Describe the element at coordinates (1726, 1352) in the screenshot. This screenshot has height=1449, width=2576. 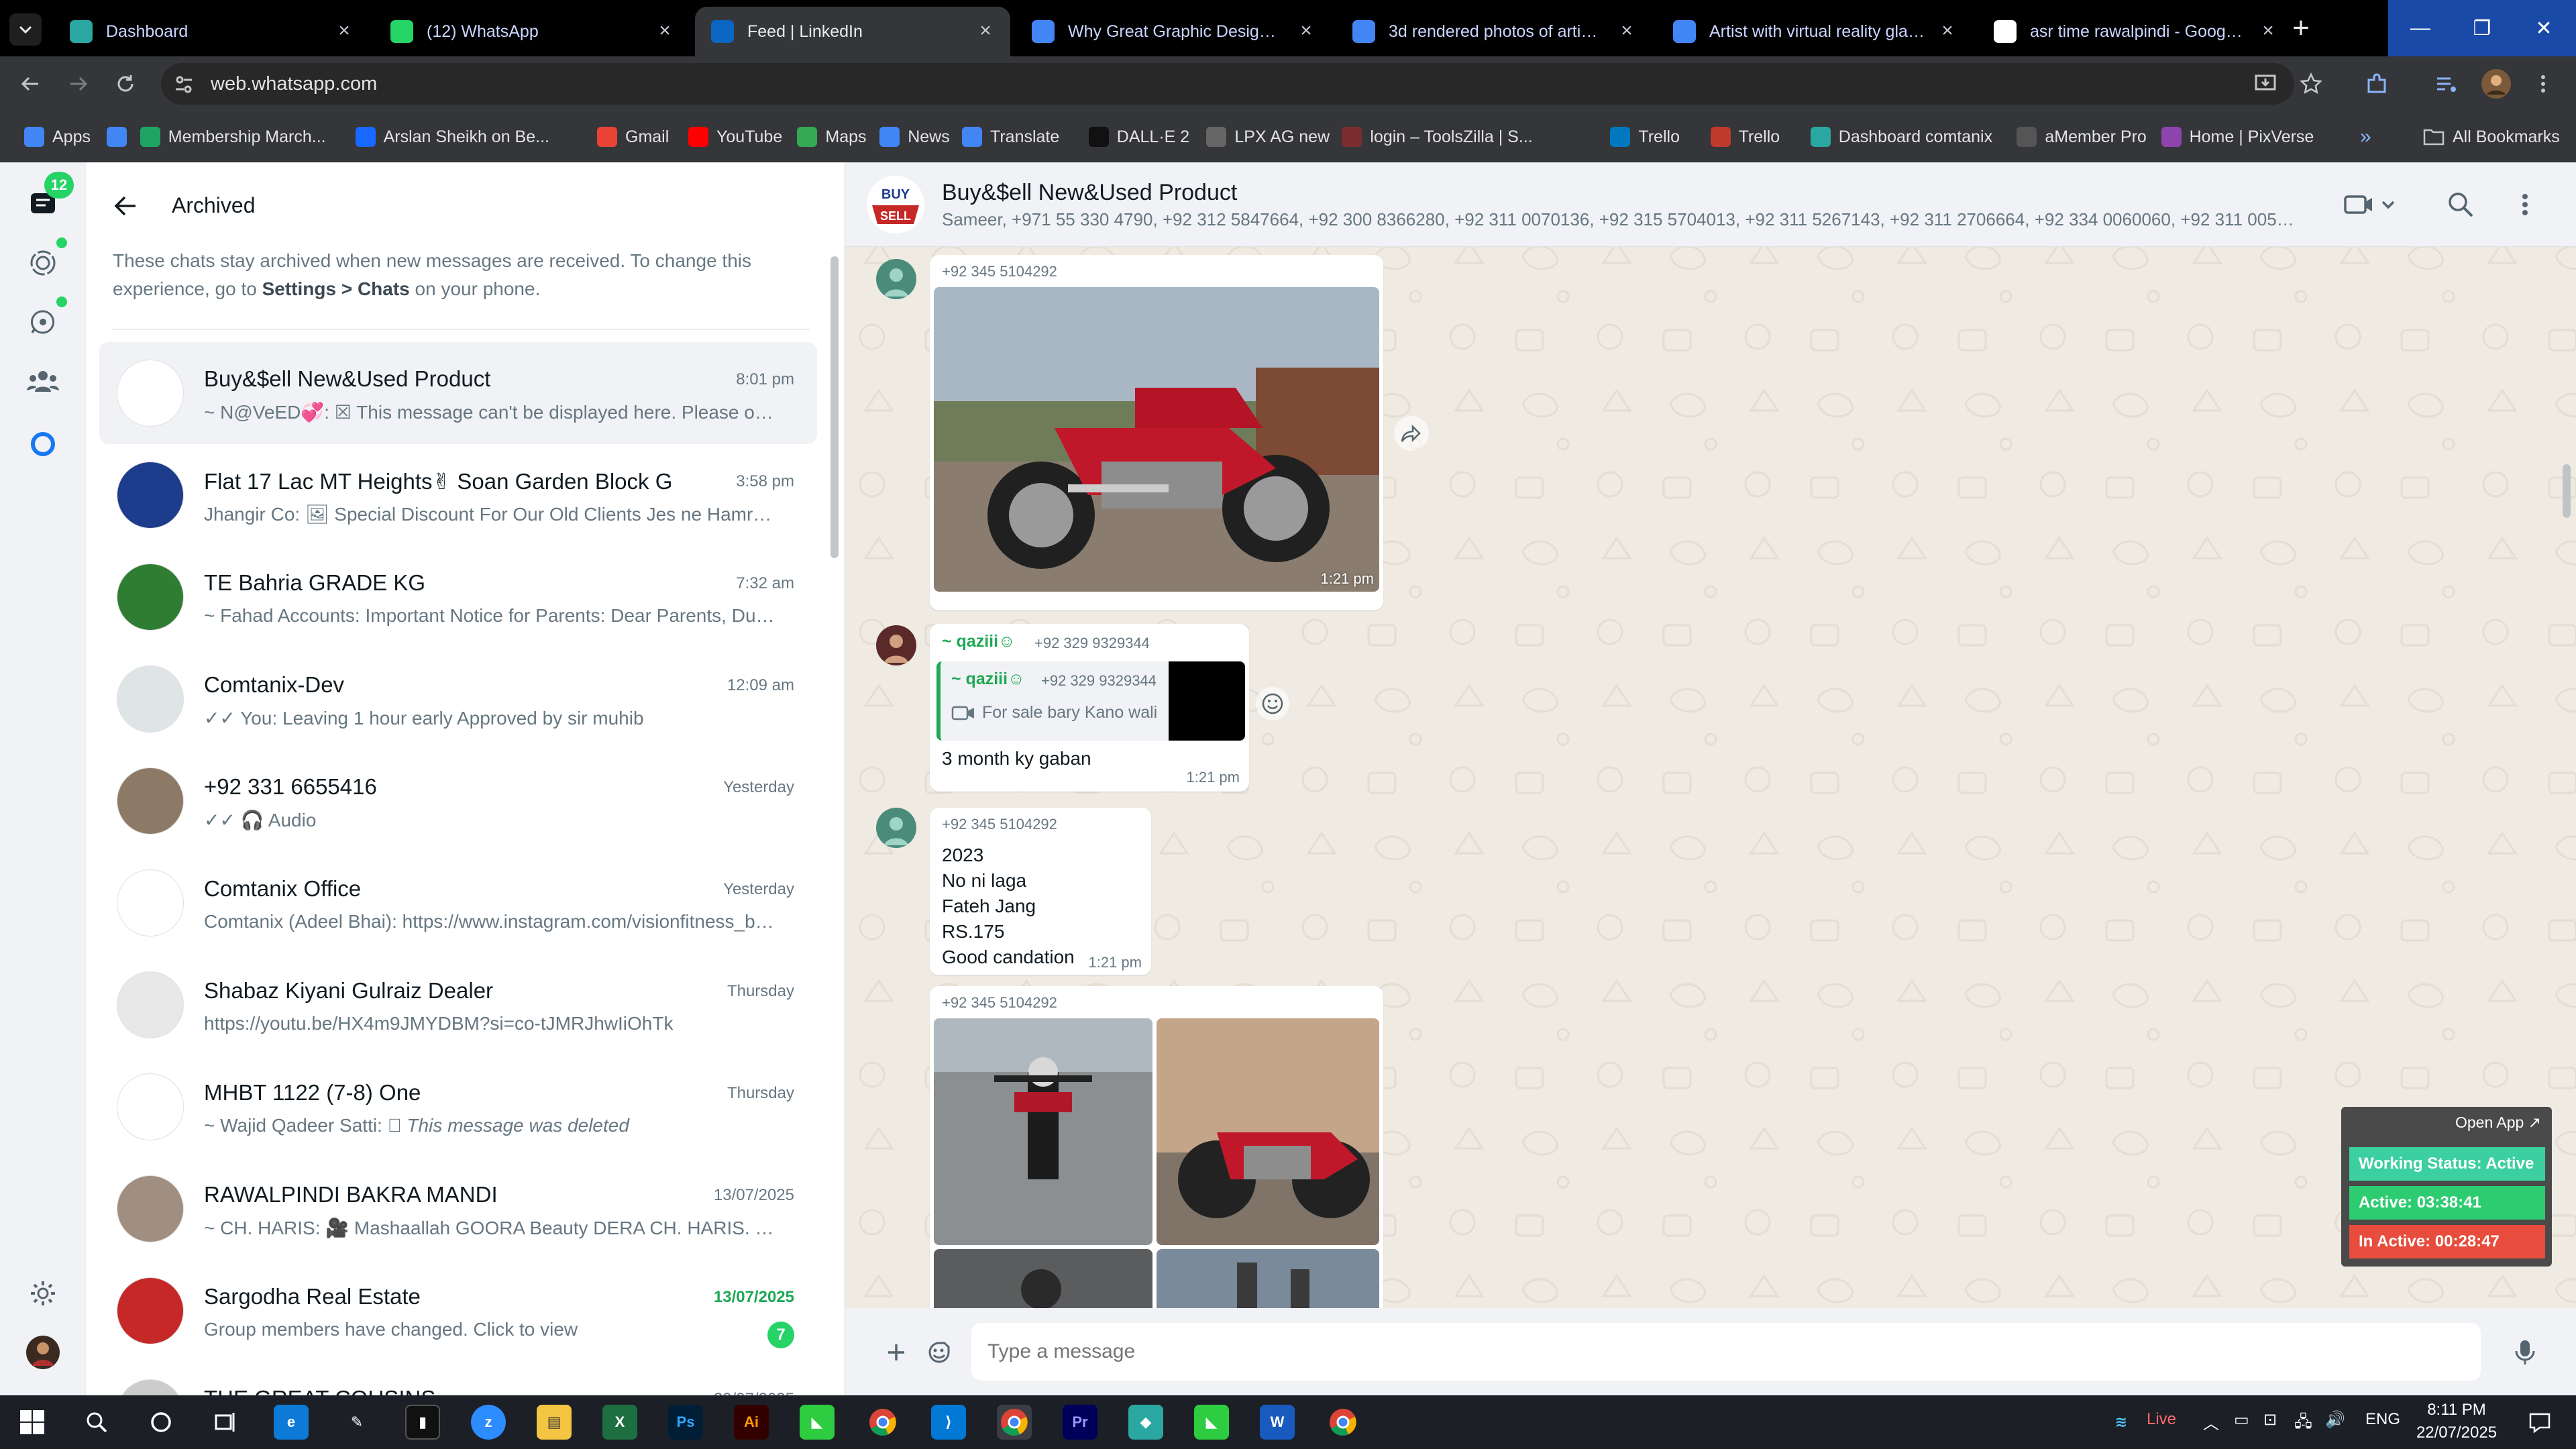
I see `message-input` at that location.